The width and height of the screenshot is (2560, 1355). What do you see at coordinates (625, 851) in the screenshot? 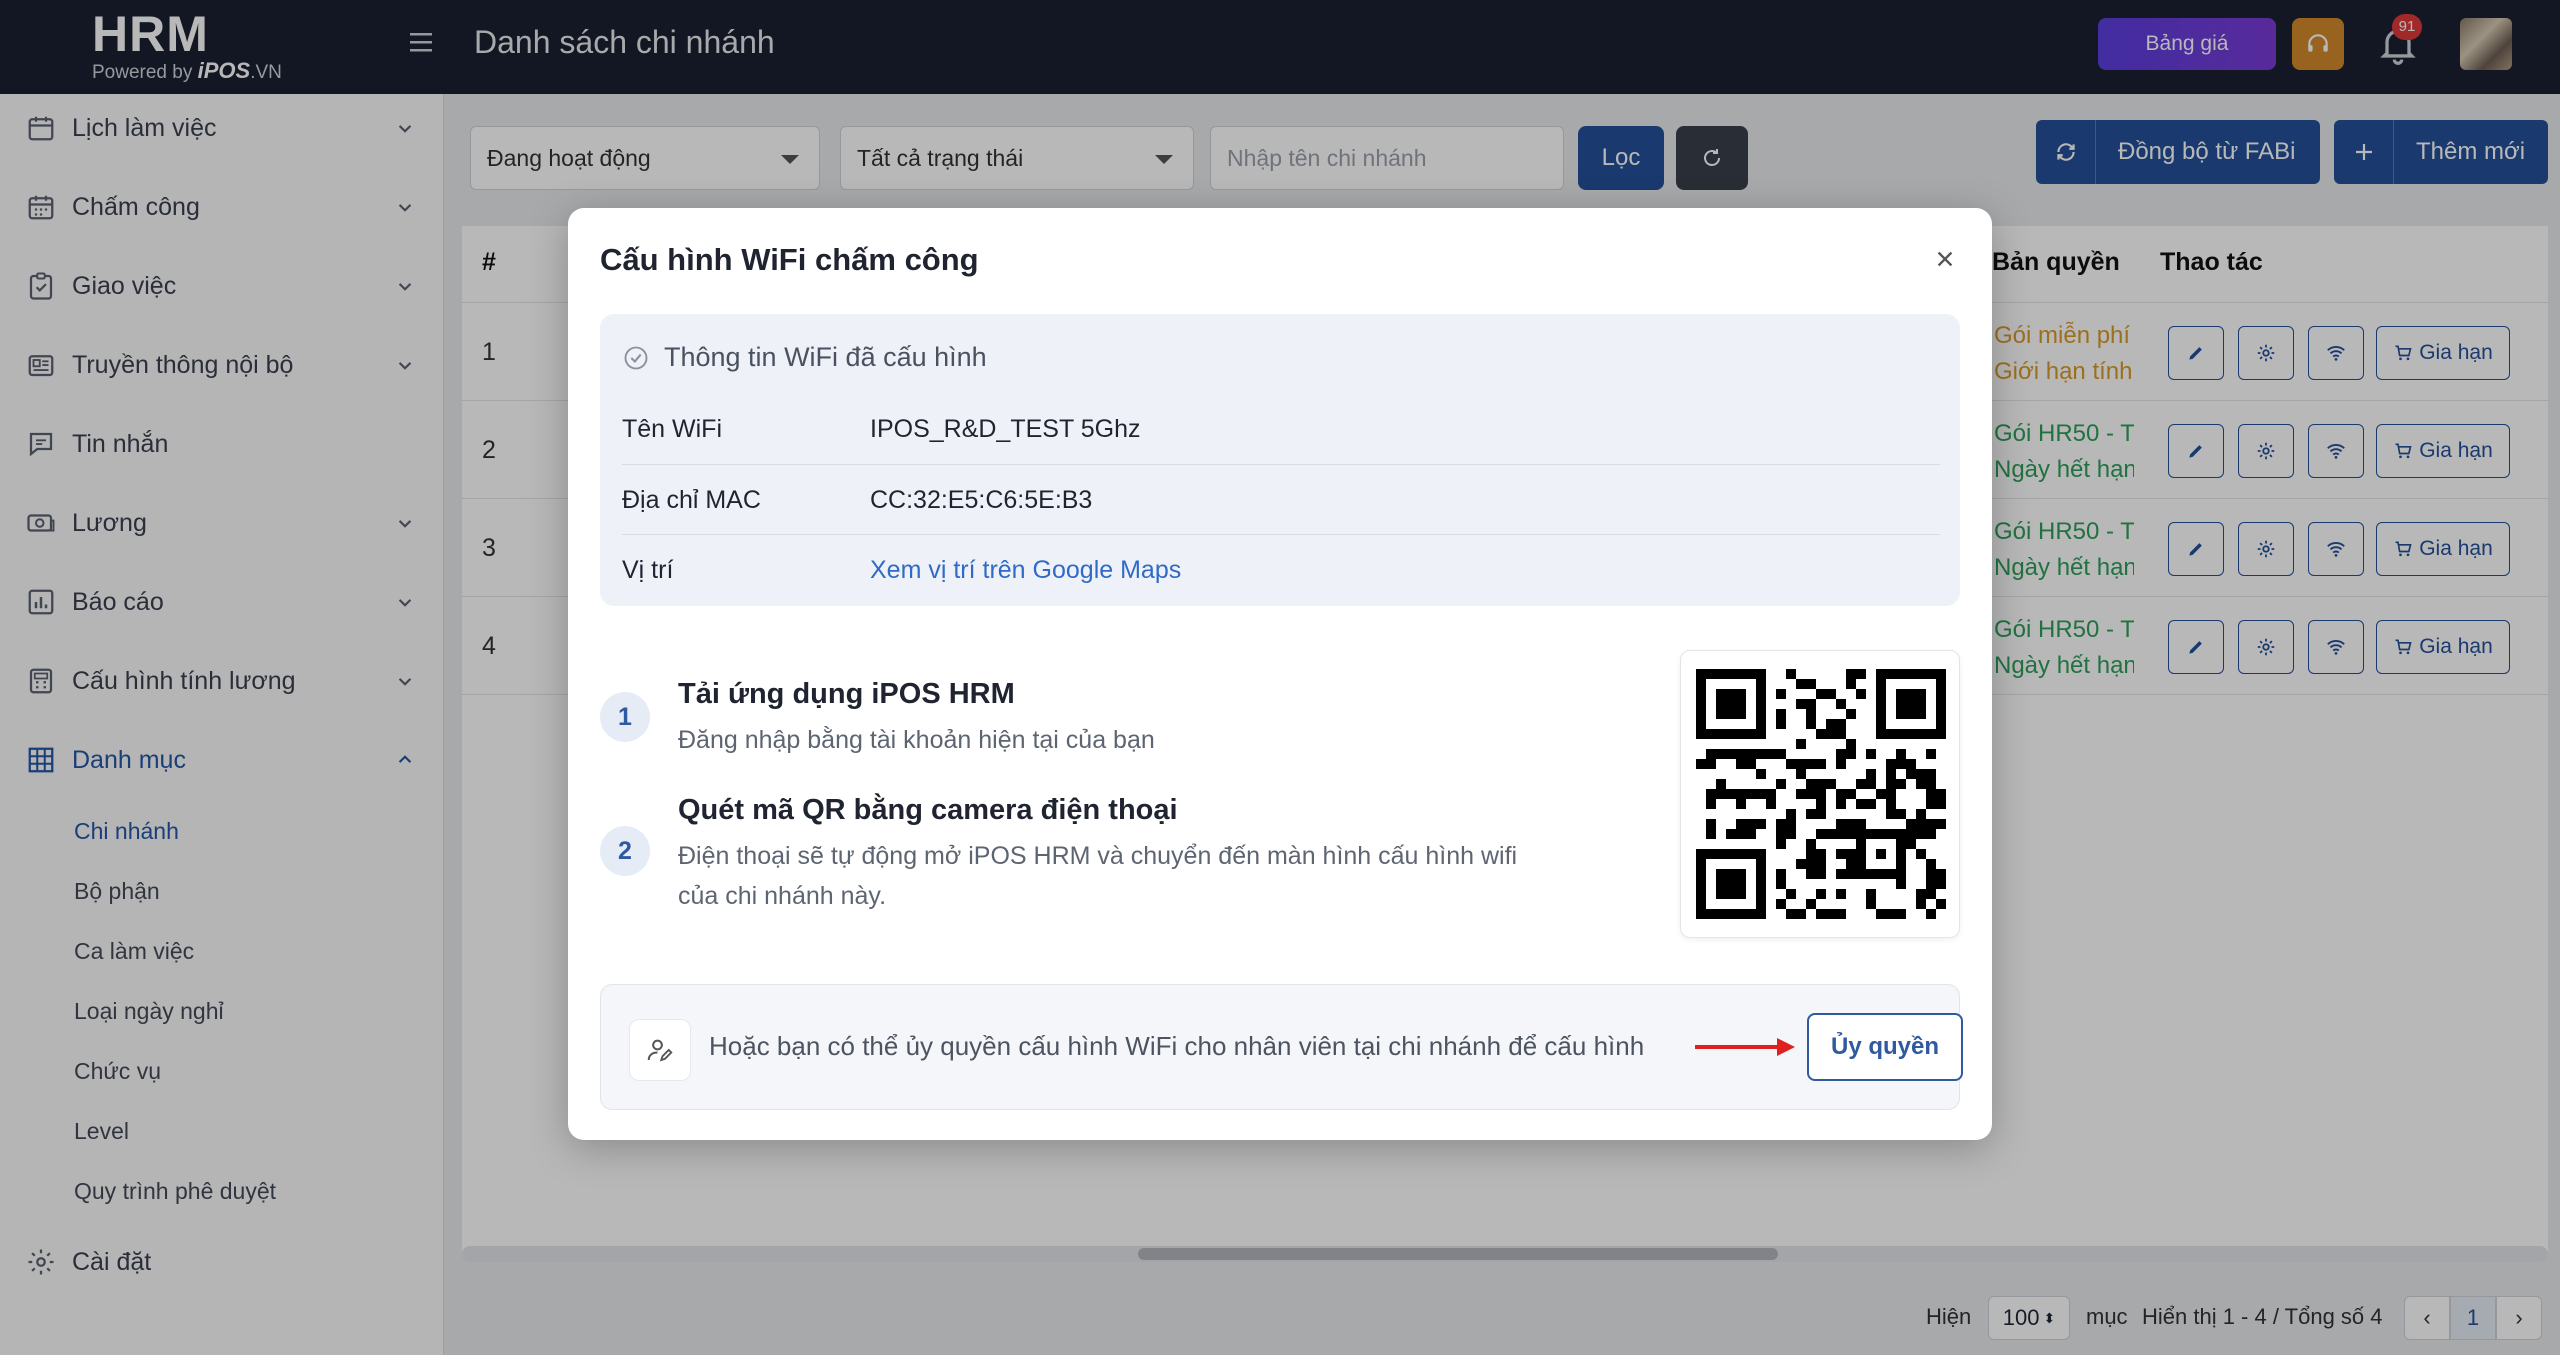
I see `step-2-number: 2` at bounding box center [625, 851].